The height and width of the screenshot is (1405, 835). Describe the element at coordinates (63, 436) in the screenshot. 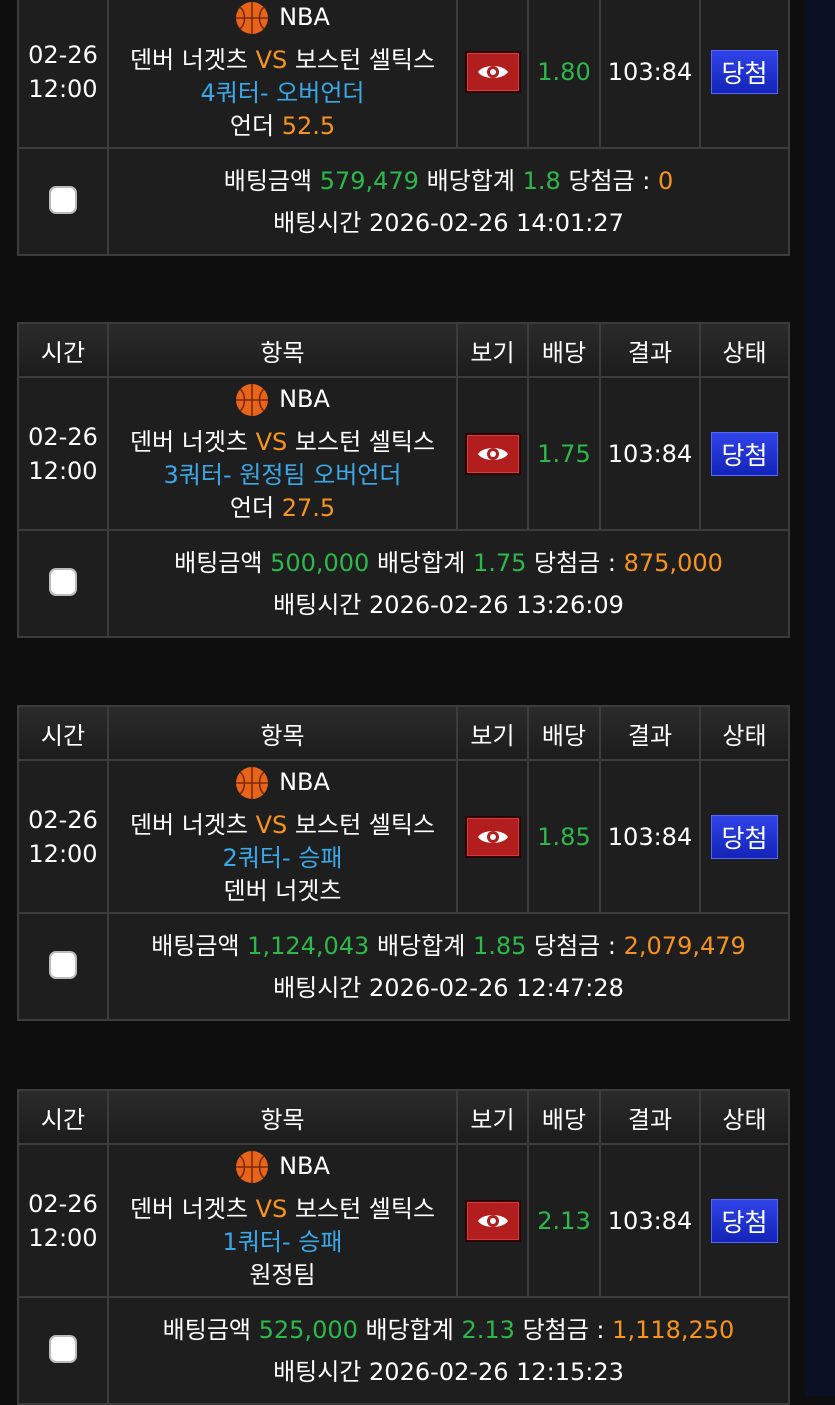

I see `match-date: 02-26` at that location.